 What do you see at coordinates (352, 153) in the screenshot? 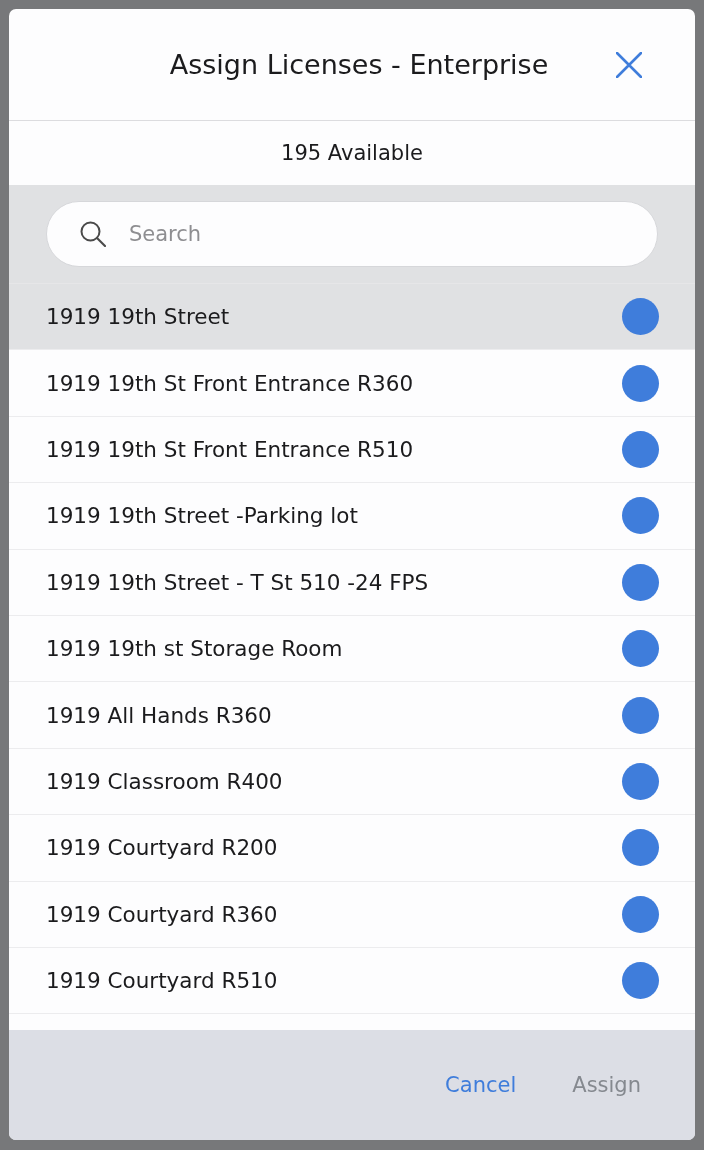
I see `available-count: 195 Available` at bounding box center [352, 153].